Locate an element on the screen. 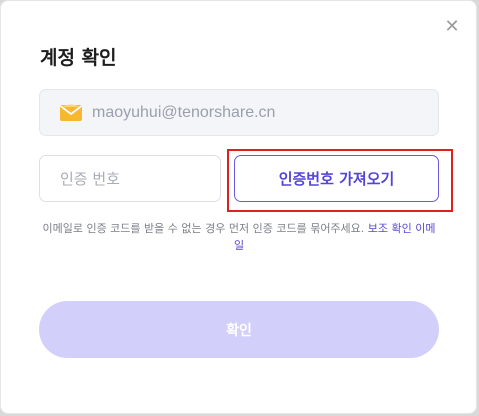 The height and width of the screenshot is (416, 479). dialog-title: 계정 확인 is located at coordinates (78, 58).